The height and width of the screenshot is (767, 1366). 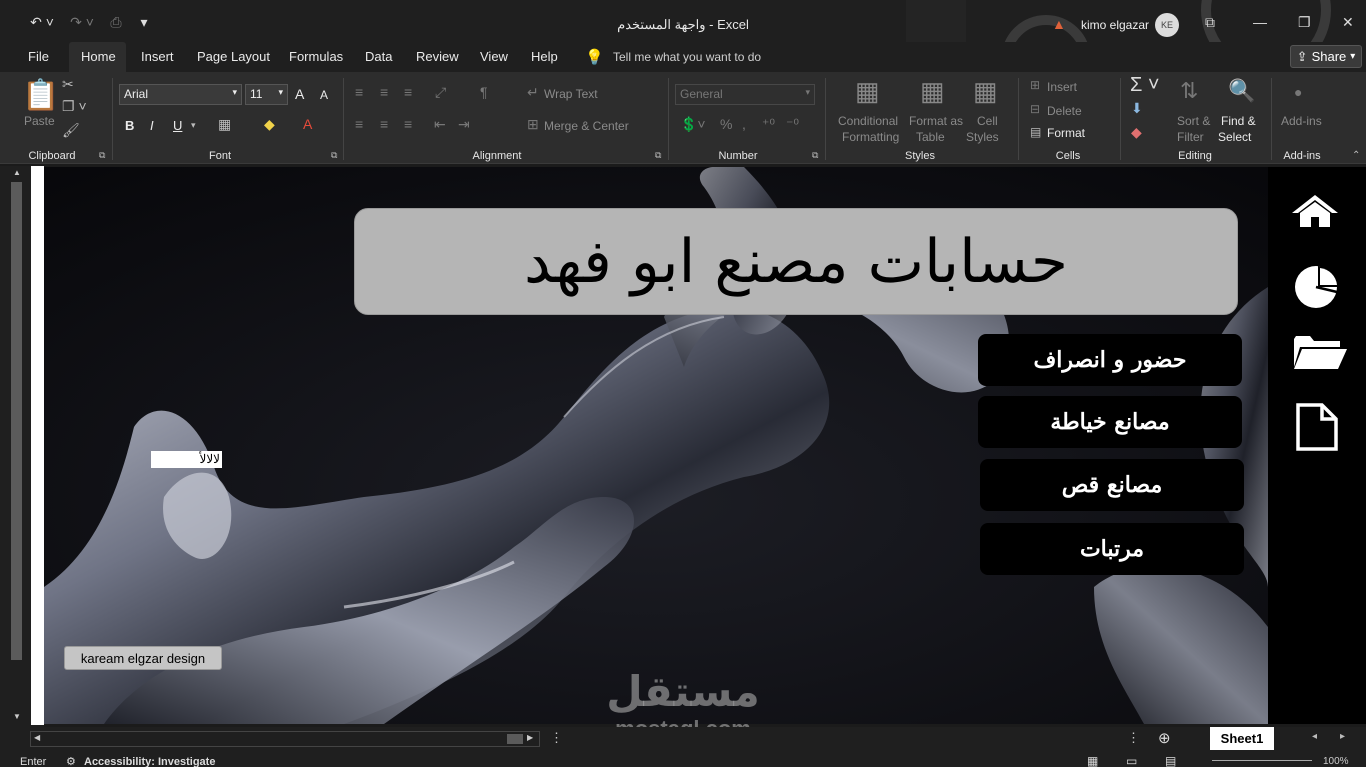 What do you see at coordinates (936, 121) in the screenshot?
I see `format-as-table-label: Format as` at bounding box center [936, 121].